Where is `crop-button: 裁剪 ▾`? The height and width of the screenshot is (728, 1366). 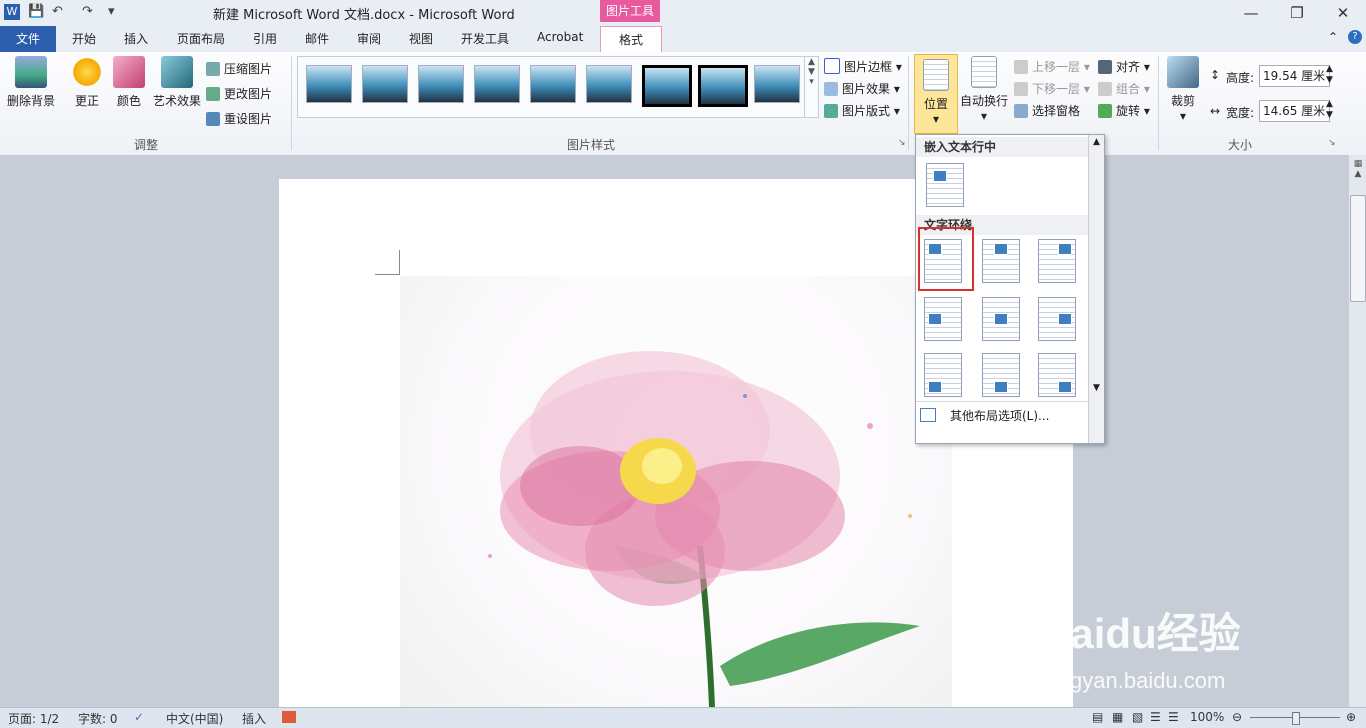
crop-button: 裁剪 ▾ is located at coordinates (1183, 89).